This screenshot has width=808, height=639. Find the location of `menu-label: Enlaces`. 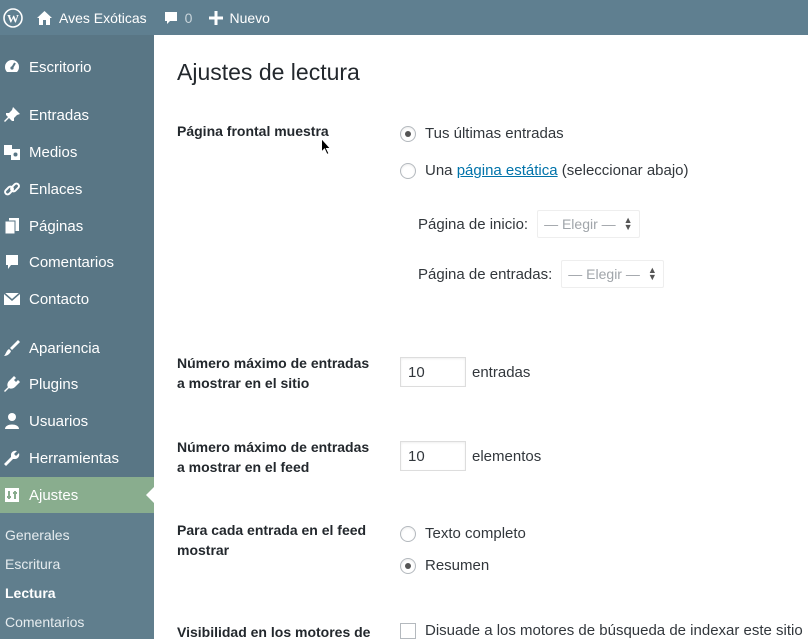

menu-label: Enlaces is located at coordinates (56, 189).